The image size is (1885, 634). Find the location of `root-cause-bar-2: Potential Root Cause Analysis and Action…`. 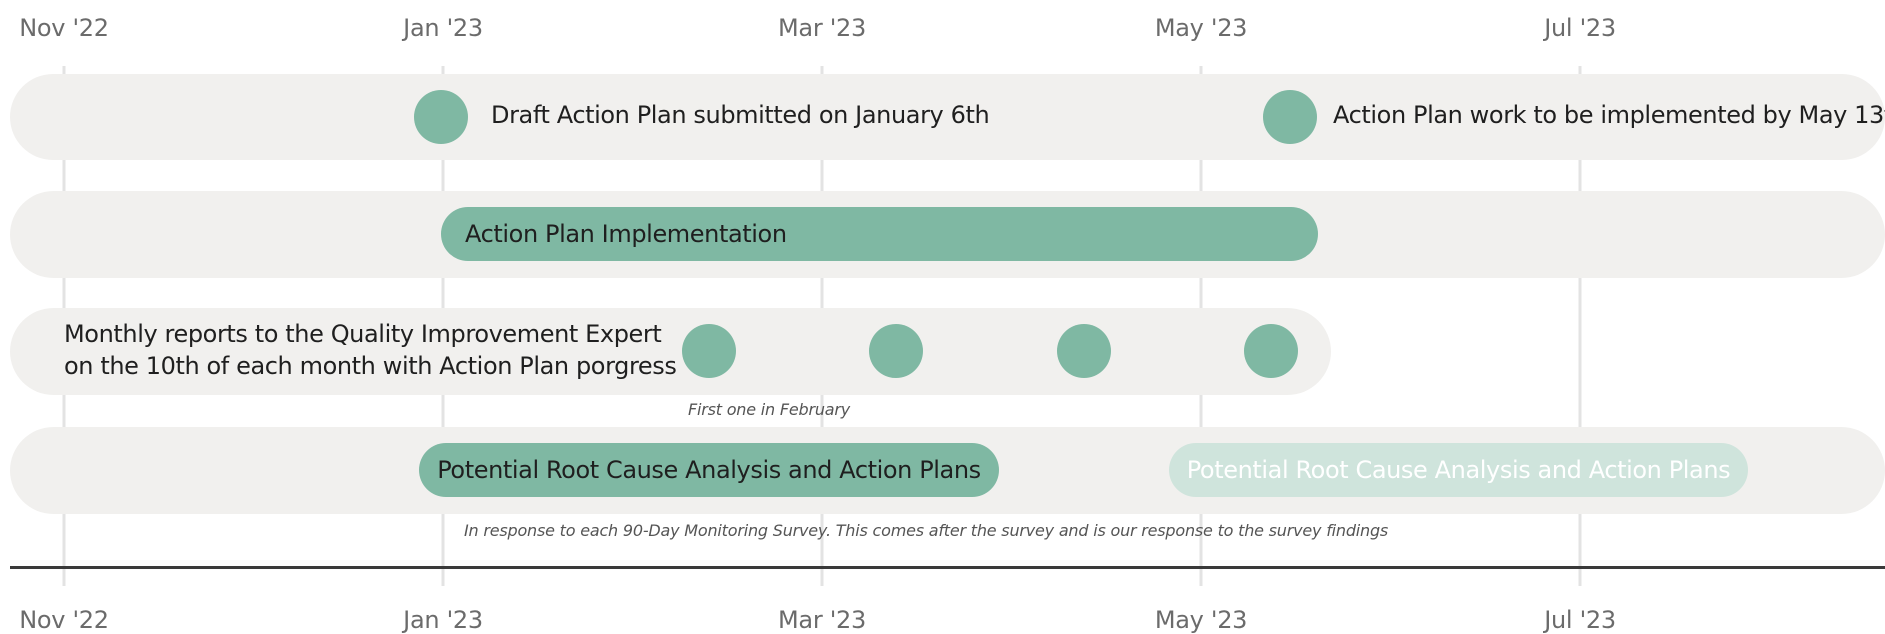

root-cause-bar-2: Potential Root Cause Analysis and Action… is located at coordinates (1458, 470).